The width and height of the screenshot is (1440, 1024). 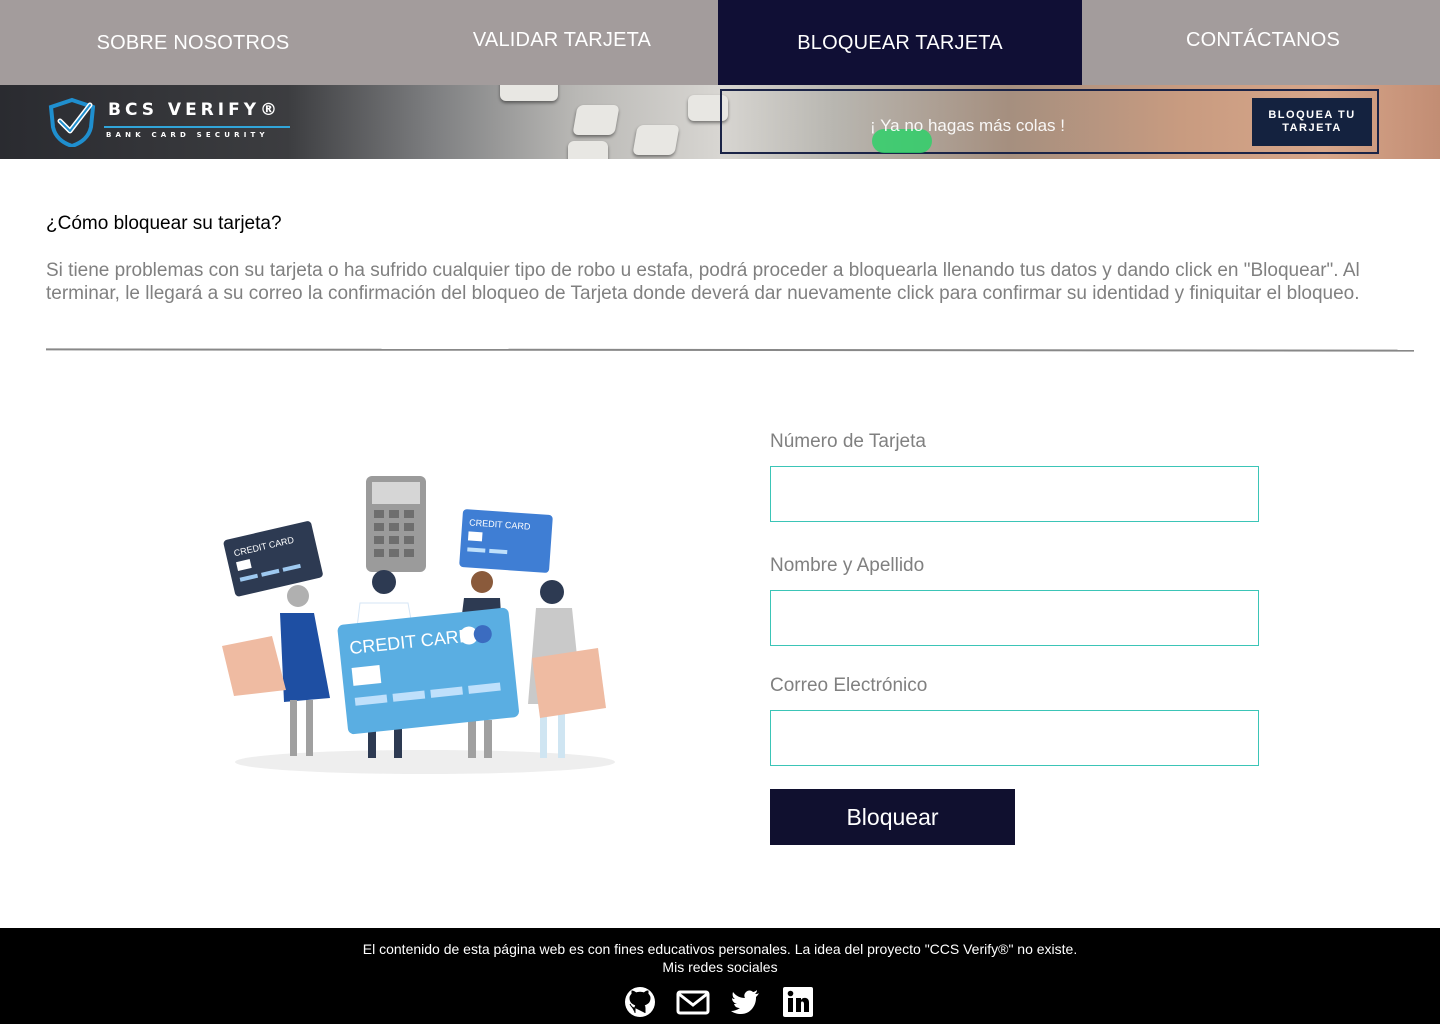 What do you see at coordinates (193, 42) in the screenshot?
I see `nav-item-sobre-nosotros: SOBRE NOSOTROS` at bounding box center [193, 42].